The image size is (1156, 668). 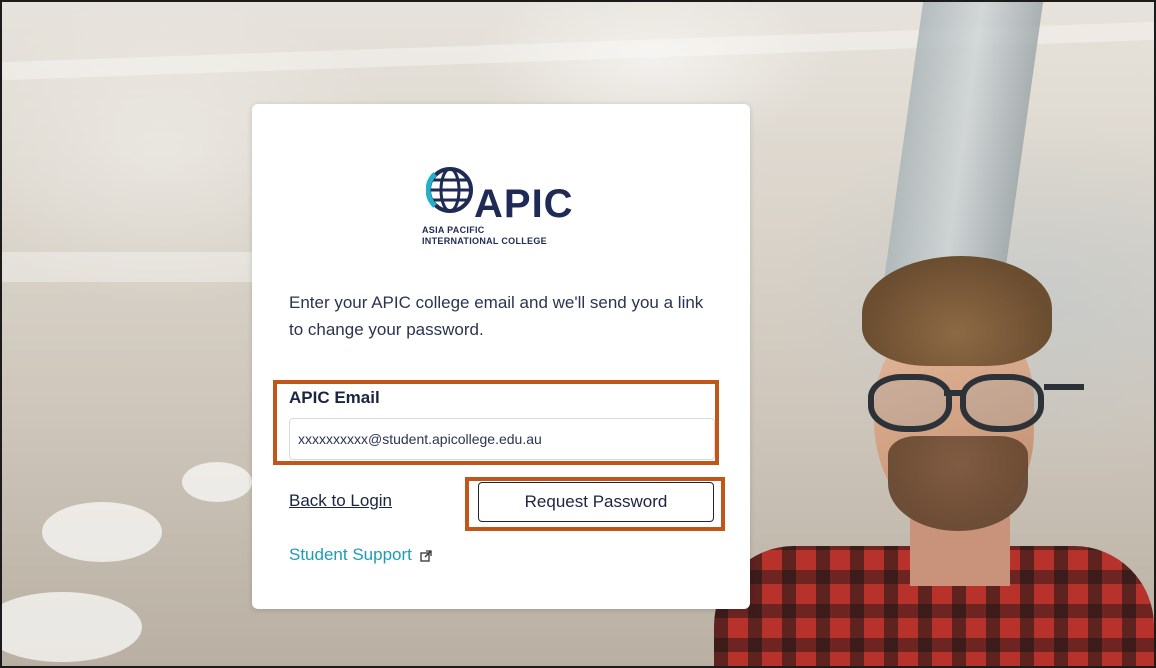 What do you see at coordinates (596, 502) in the screenshot?
I see `request-password-button: Request Password` at bounding box center [596, 502].